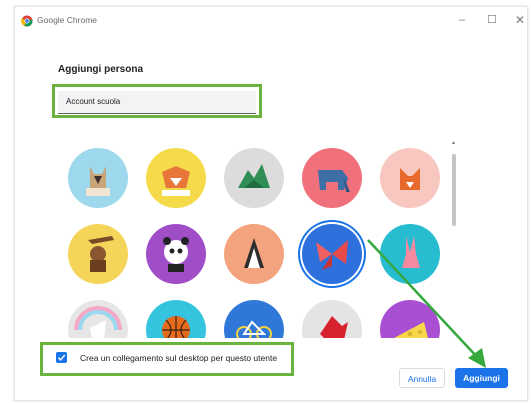 Image resolution: width=531 pixels, height=403 pixels. Describe the element at coordinates (462, 20) in the screenshot. I see `minimize-button: –` at that location.